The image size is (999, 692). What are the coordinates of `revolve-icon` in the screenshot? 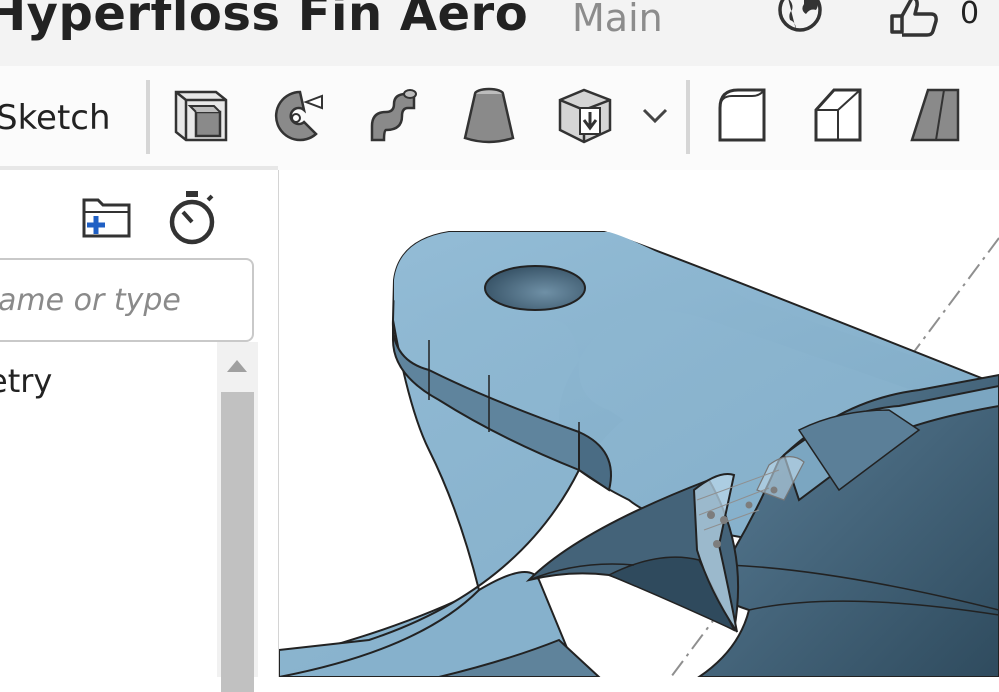 It's located at (297, 115).